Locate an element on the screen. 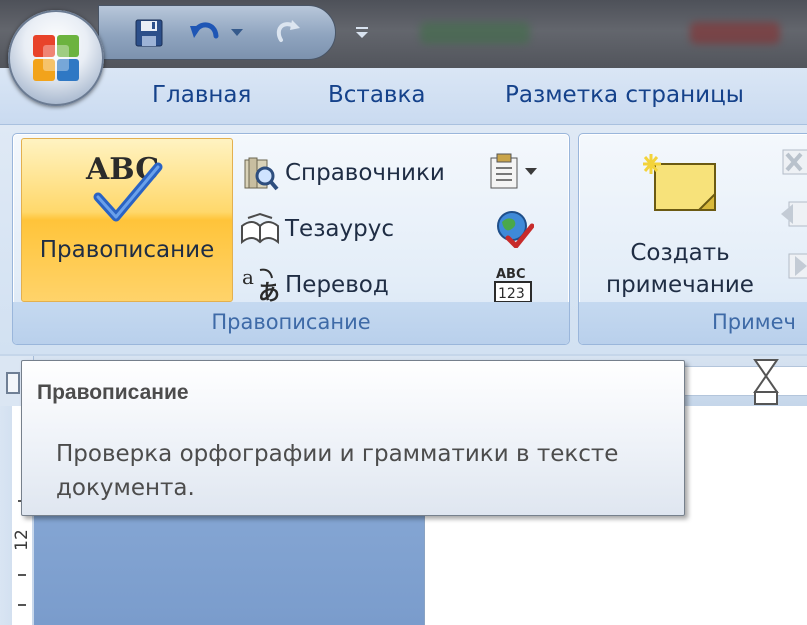  undo-button is located at coordinates (205, 33).